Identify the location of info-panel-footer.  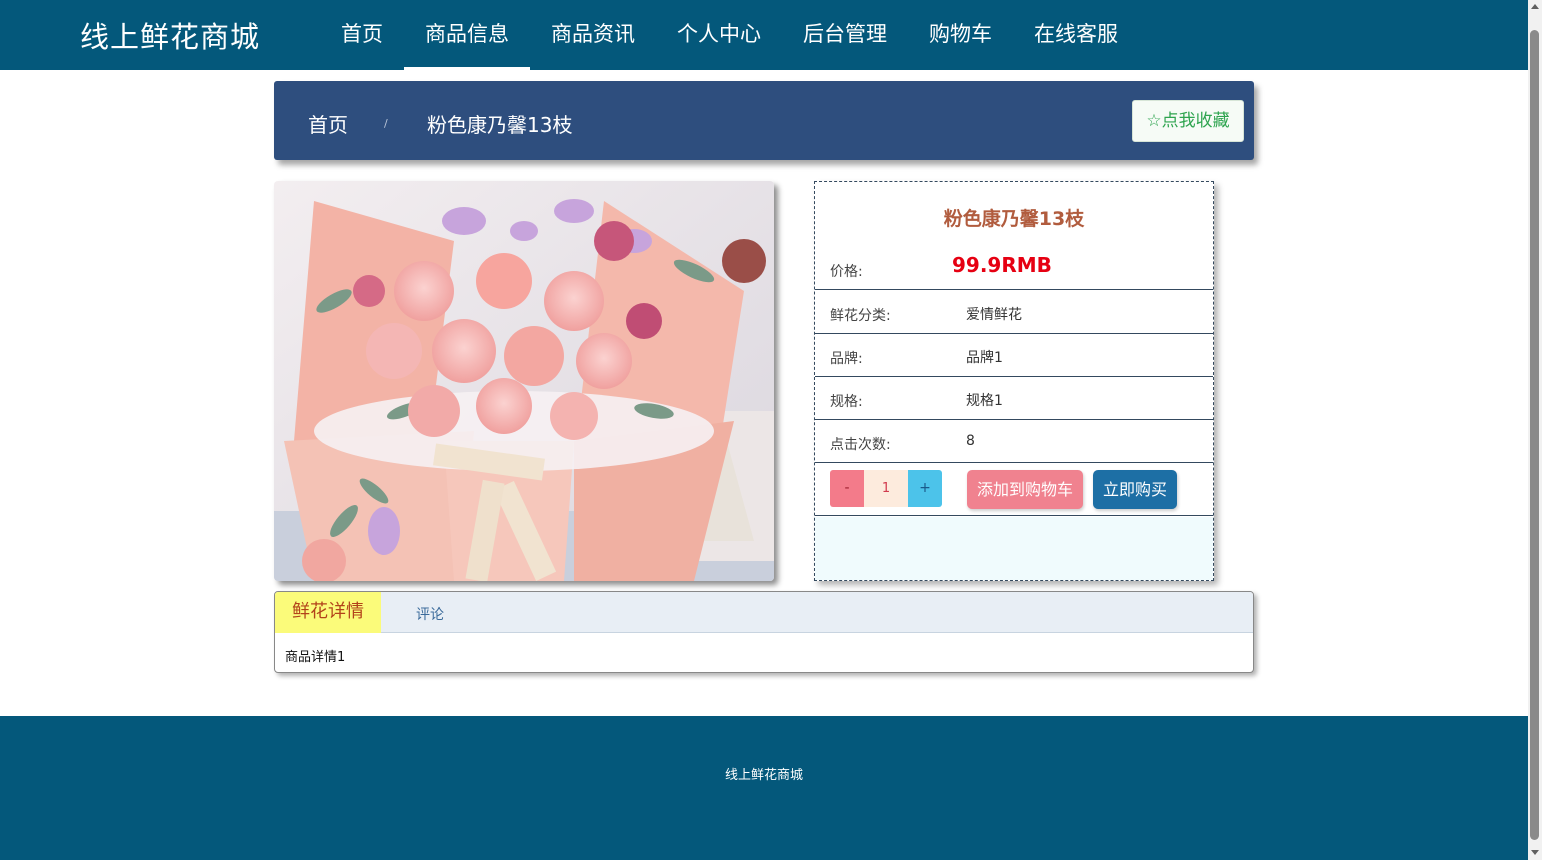
(1014, 548).